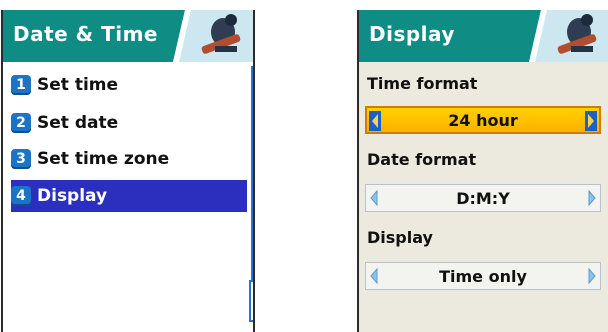  I want to click on menu-item-label: Display, so click(72, 196).